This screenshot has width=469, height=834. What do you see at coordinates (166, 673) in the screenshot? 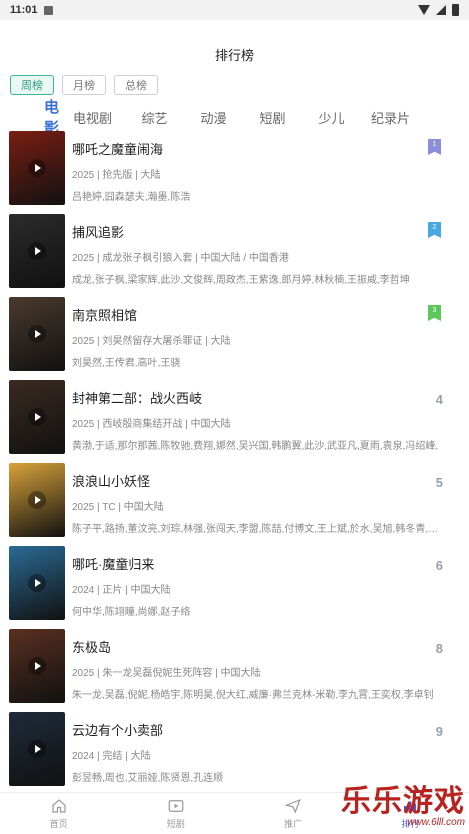
I see `item-meta: 2025 | 朱一龙吴磊倪妮生死阵容 | 中国大陆` at bounding box center [166, 673].